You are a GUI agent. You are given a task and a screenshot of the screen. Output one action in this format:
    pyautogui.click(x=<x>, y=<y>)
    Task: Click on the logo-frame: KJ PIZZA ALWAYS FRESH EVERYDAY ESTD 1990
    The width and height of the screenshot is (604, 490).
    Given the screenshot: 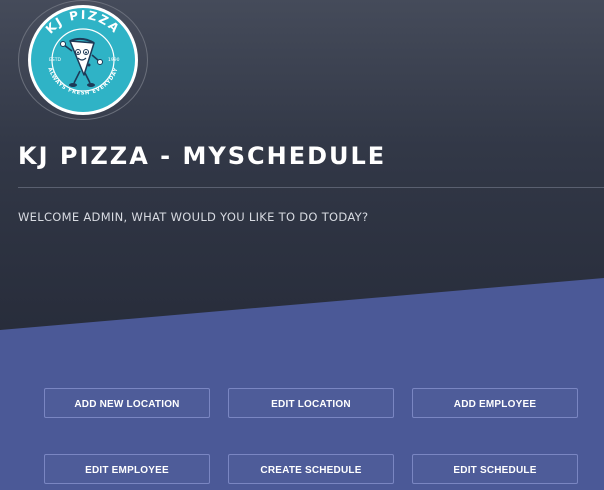 What is the action you would take?
    pyautogui.click(x=83, y=60)
    